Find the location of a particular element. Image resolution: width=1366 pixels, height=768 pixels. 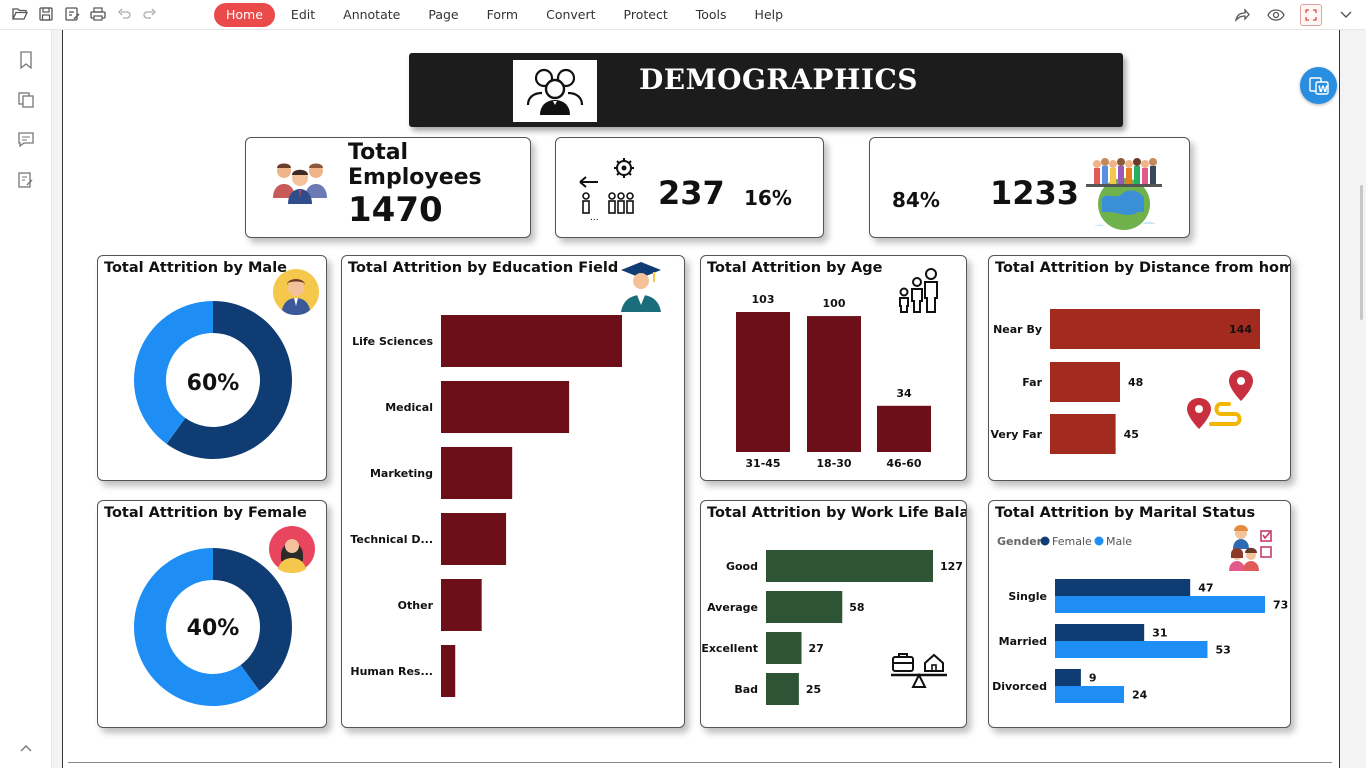

total-employees-value: 1470 is located at coordinates (395, 210).